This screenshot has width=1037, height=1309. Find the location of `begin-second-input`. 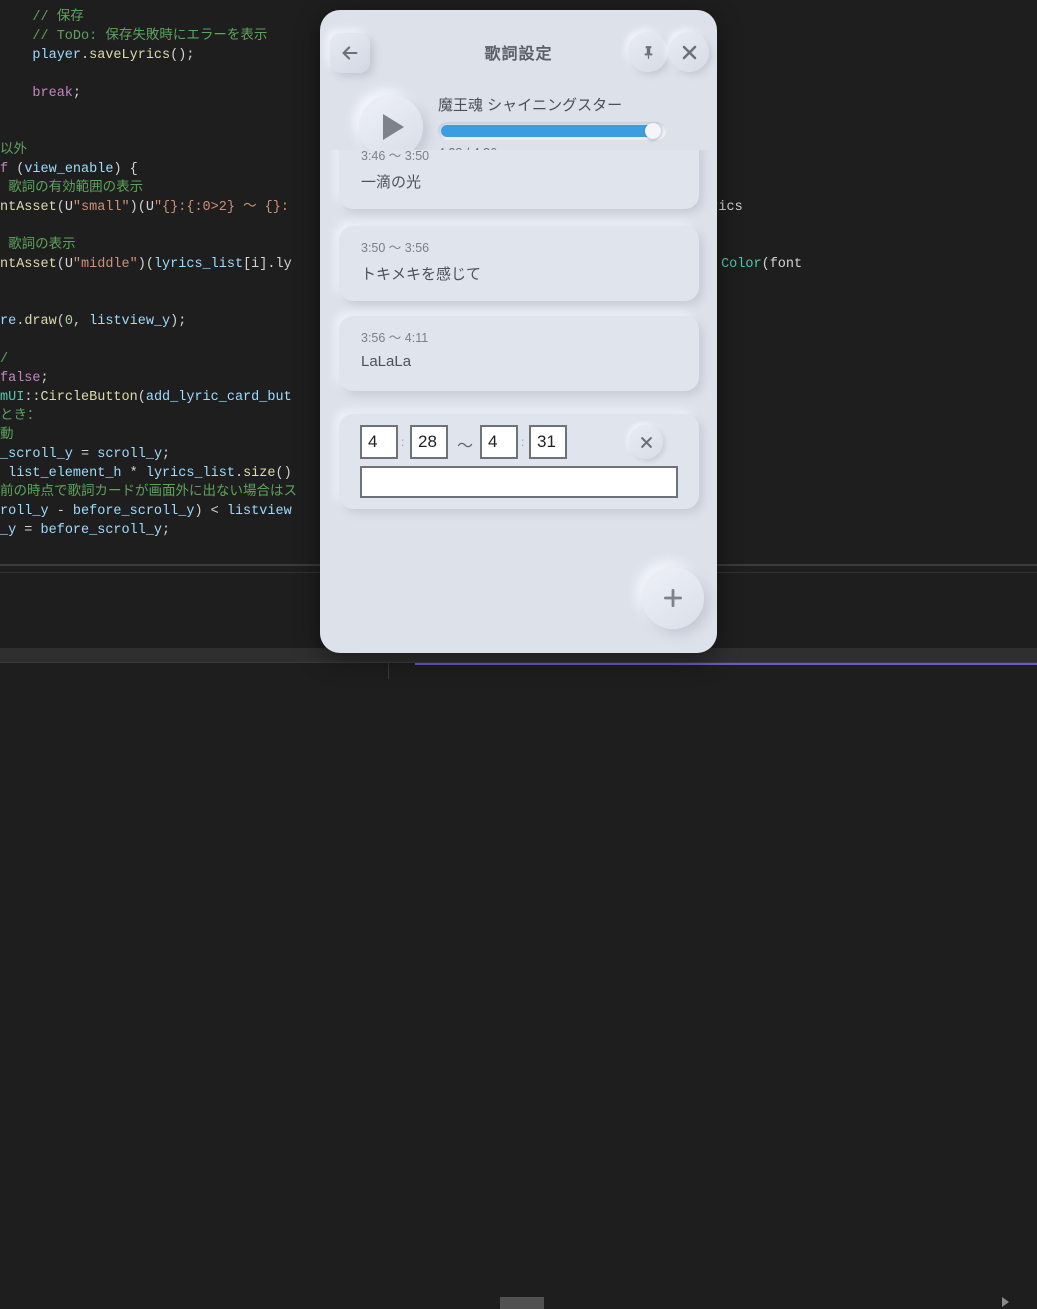

begin-second-input is located at coordinates (429, 442).